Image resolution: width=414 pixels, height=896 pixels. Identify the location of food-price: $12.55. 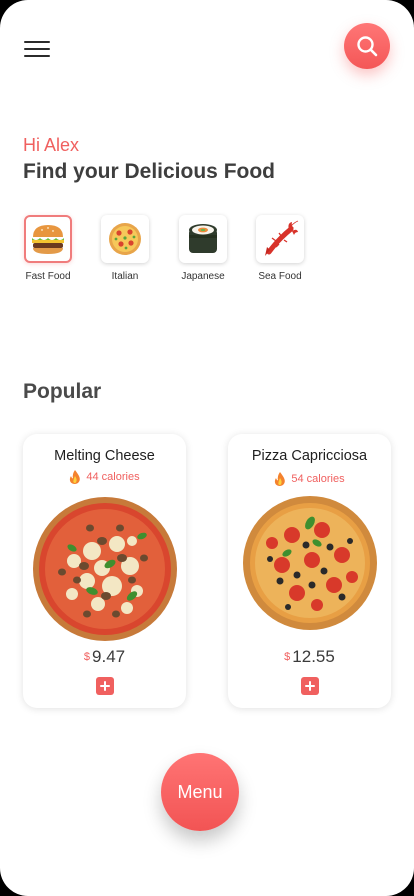
(309, 657).